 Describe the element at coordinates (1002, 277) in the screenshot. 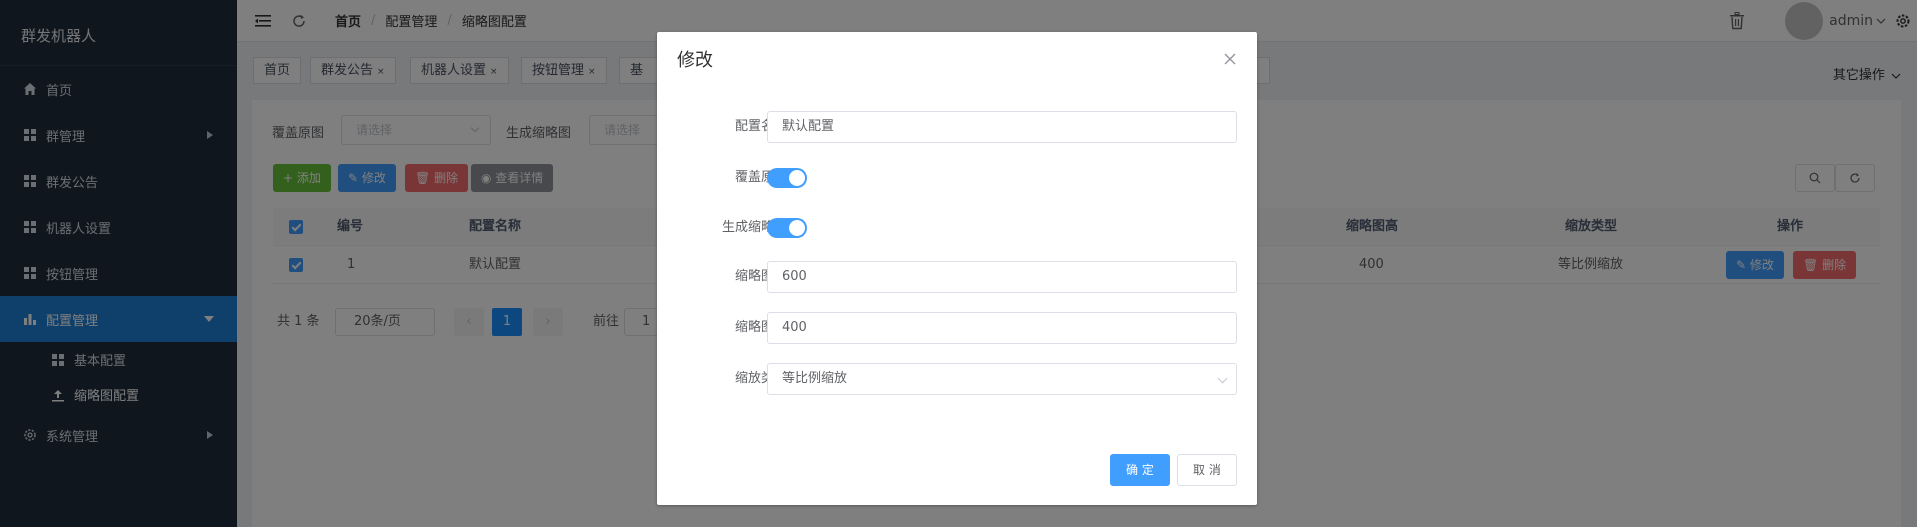

I see `width-field: 600` at that location.